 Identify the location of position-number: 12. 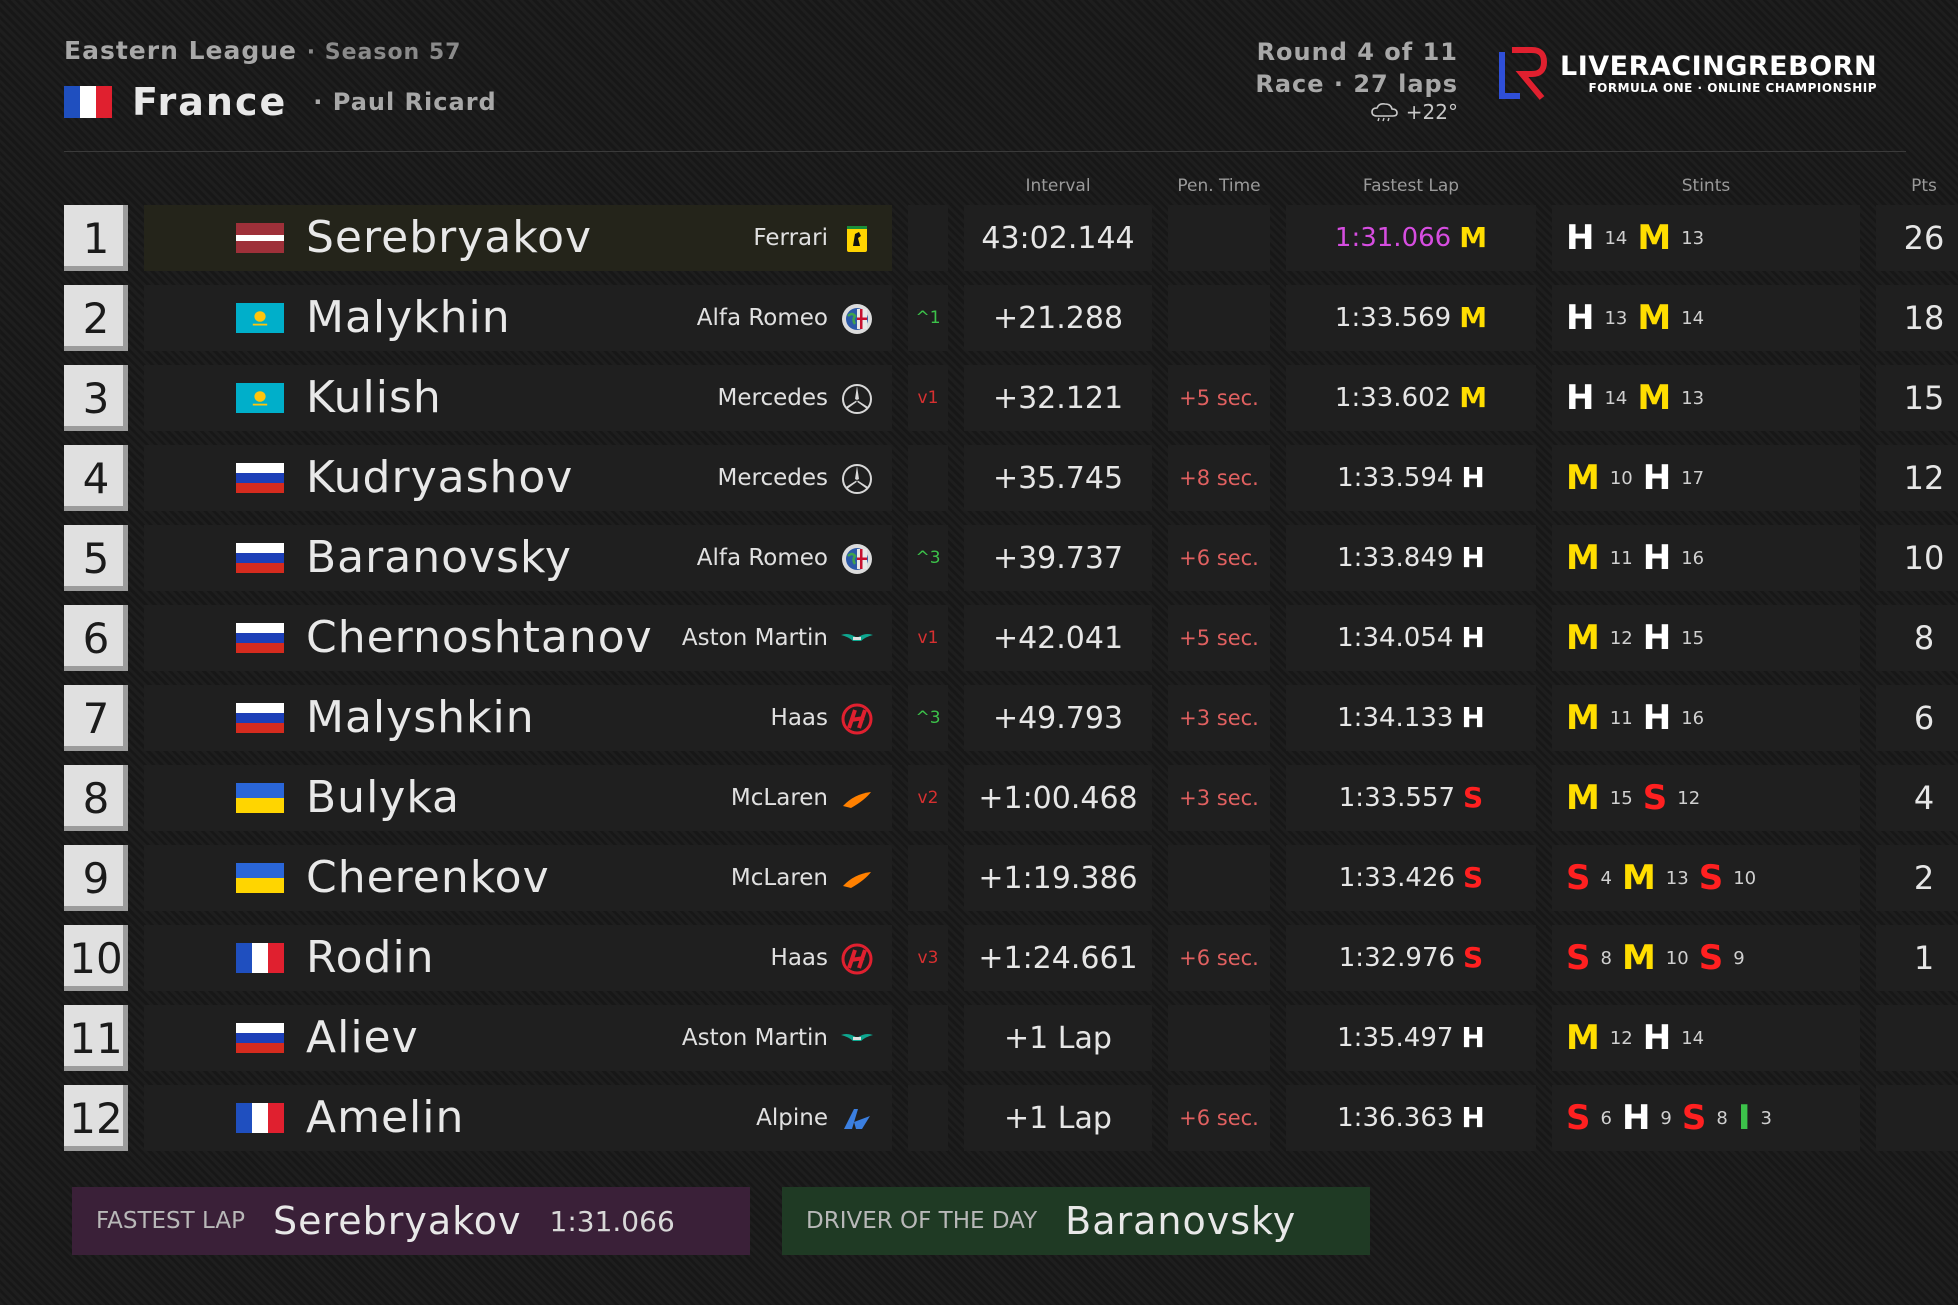
(96, 1118).